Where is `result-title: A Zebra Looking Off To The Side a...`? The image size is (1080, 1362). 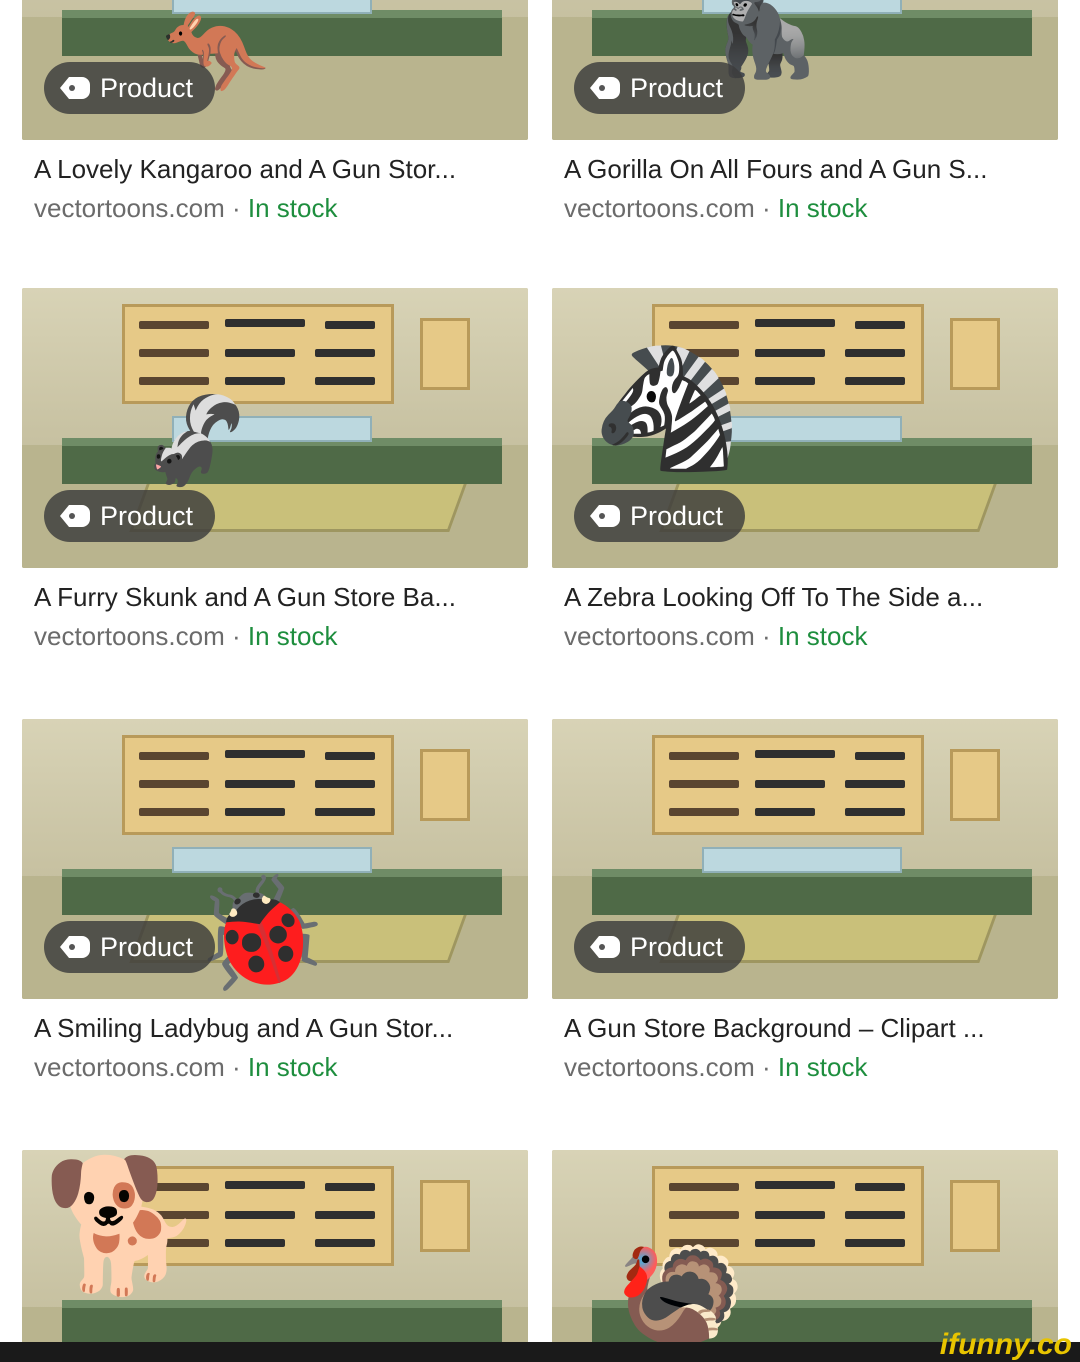
result-title: A Zebra Looking Off To The Side a... is located at coordinates (805, 597).